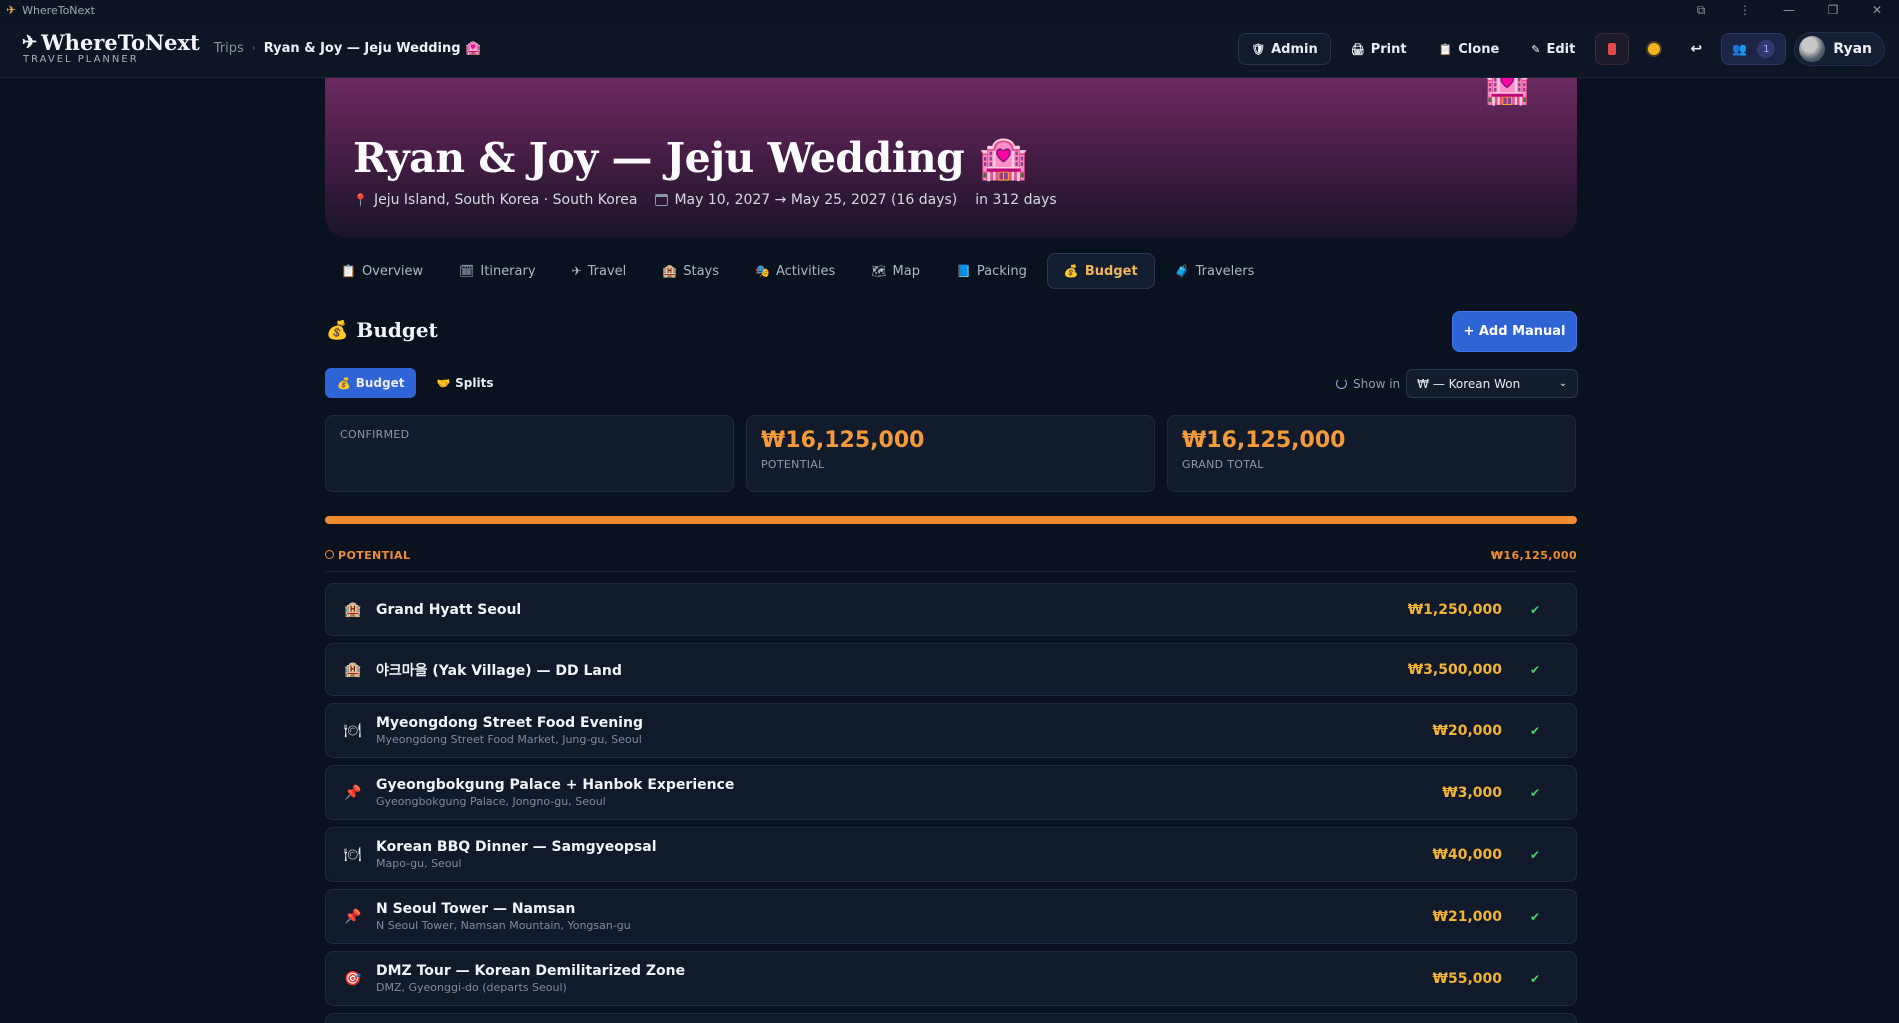 This screenshot has height=1023, width=1899. I want to click on logo: ✈ WhereToNext TRAVEL PLANNER, so click(111, 48).